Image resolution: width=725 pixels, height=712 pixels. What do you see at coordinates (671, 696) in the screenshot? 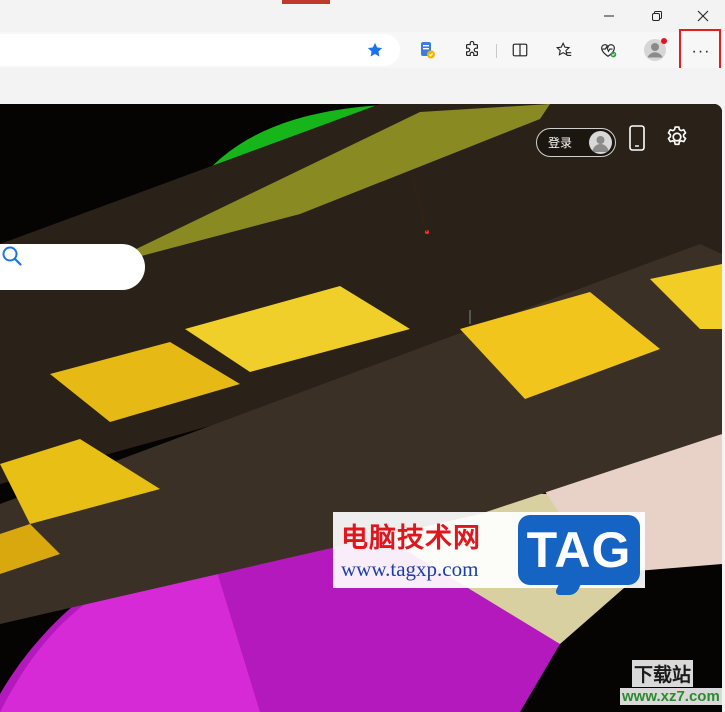
I see `watermark-site-url: www.xz7.com` at bounding box center [671, 696].